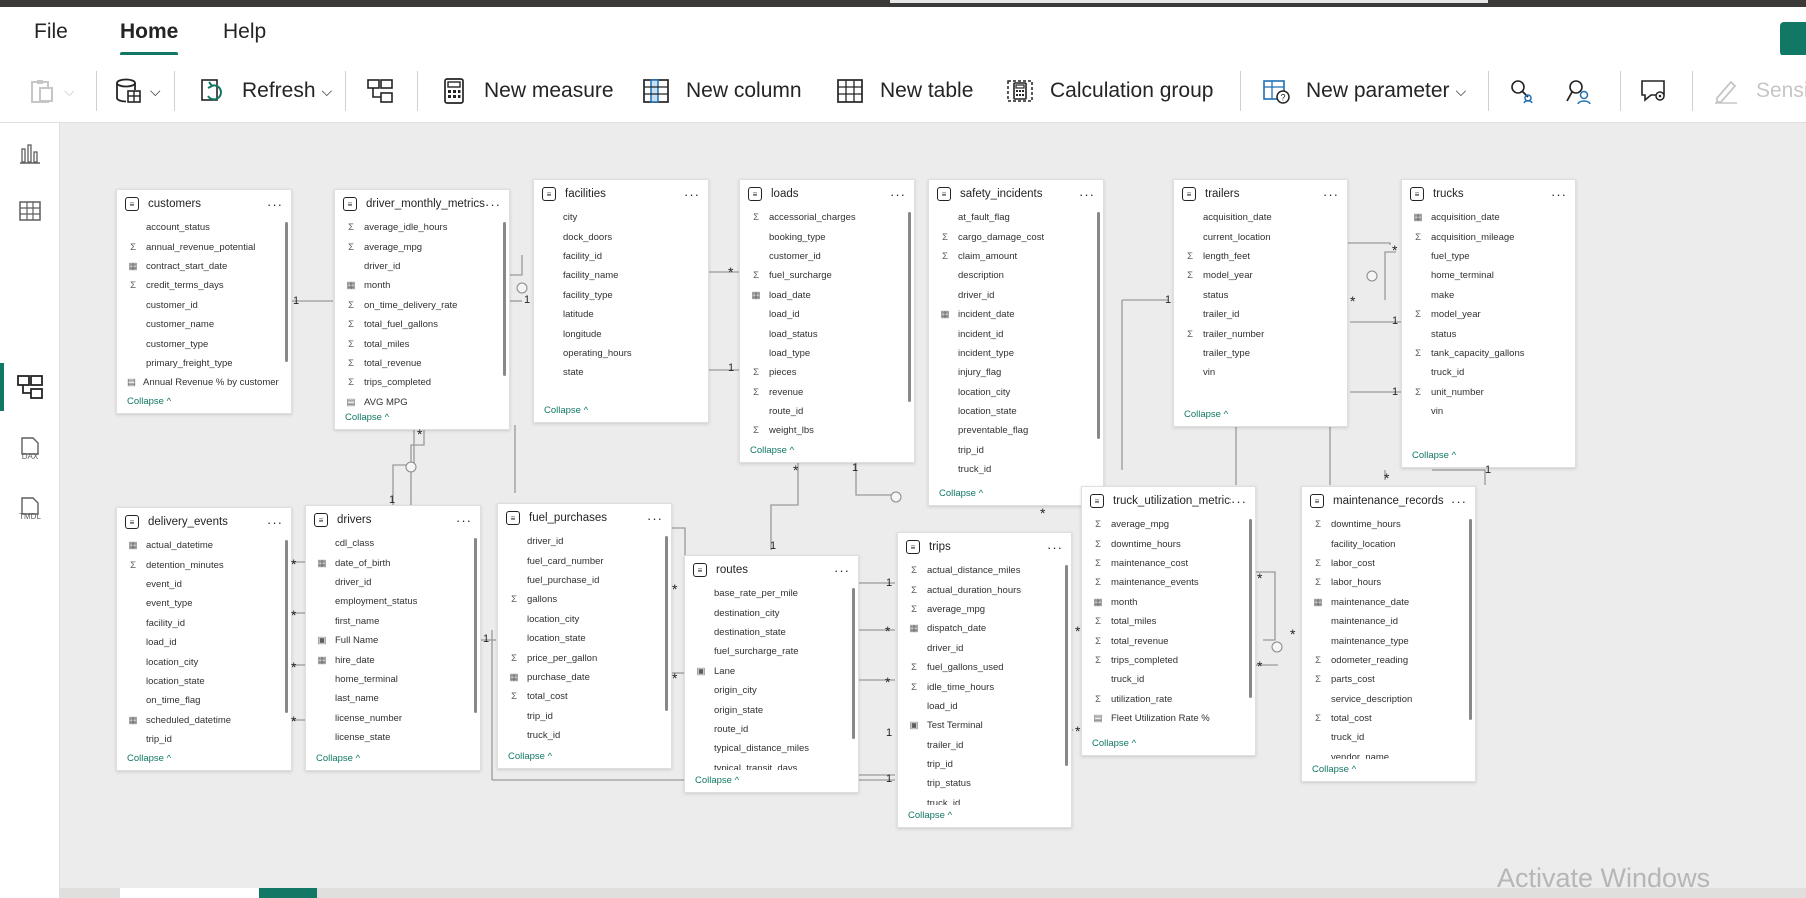  What do you see at coordinates (584, 657) in the screenshot?
I see `field-row: Σprice_per_gallon` at bounding box center [584, 657].